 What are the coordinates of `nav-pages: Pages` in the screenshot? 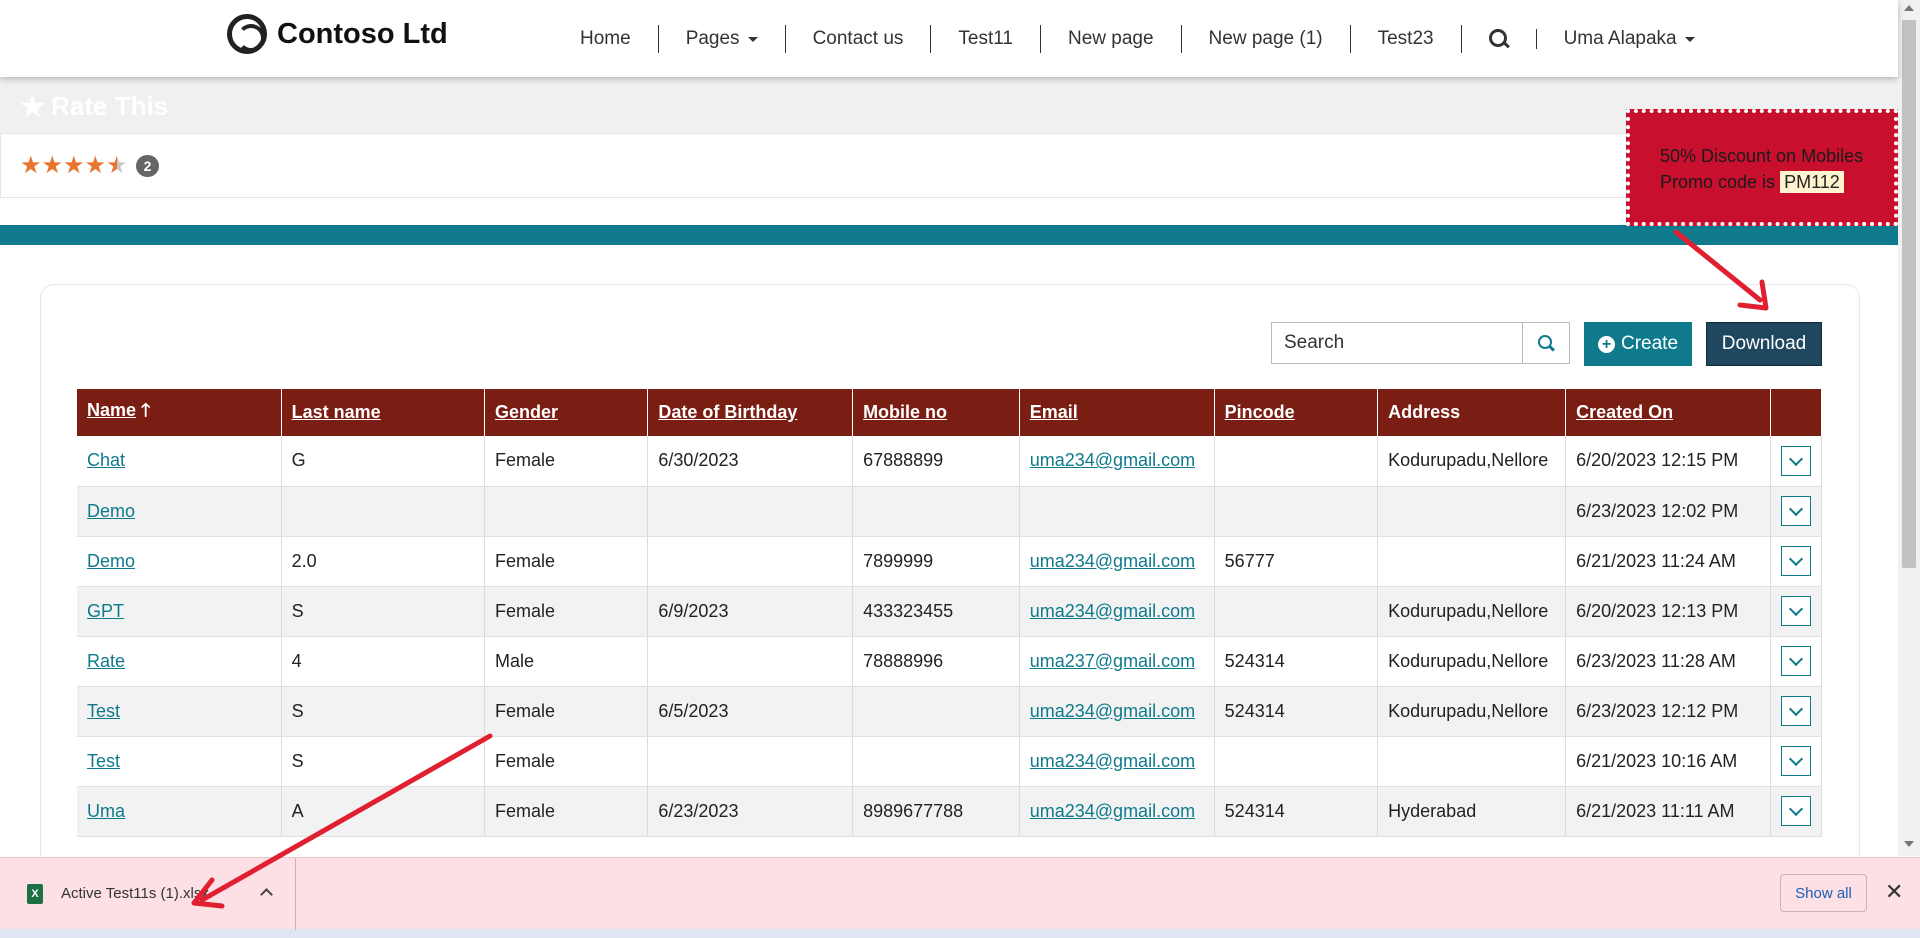 It's located at (722, 39).